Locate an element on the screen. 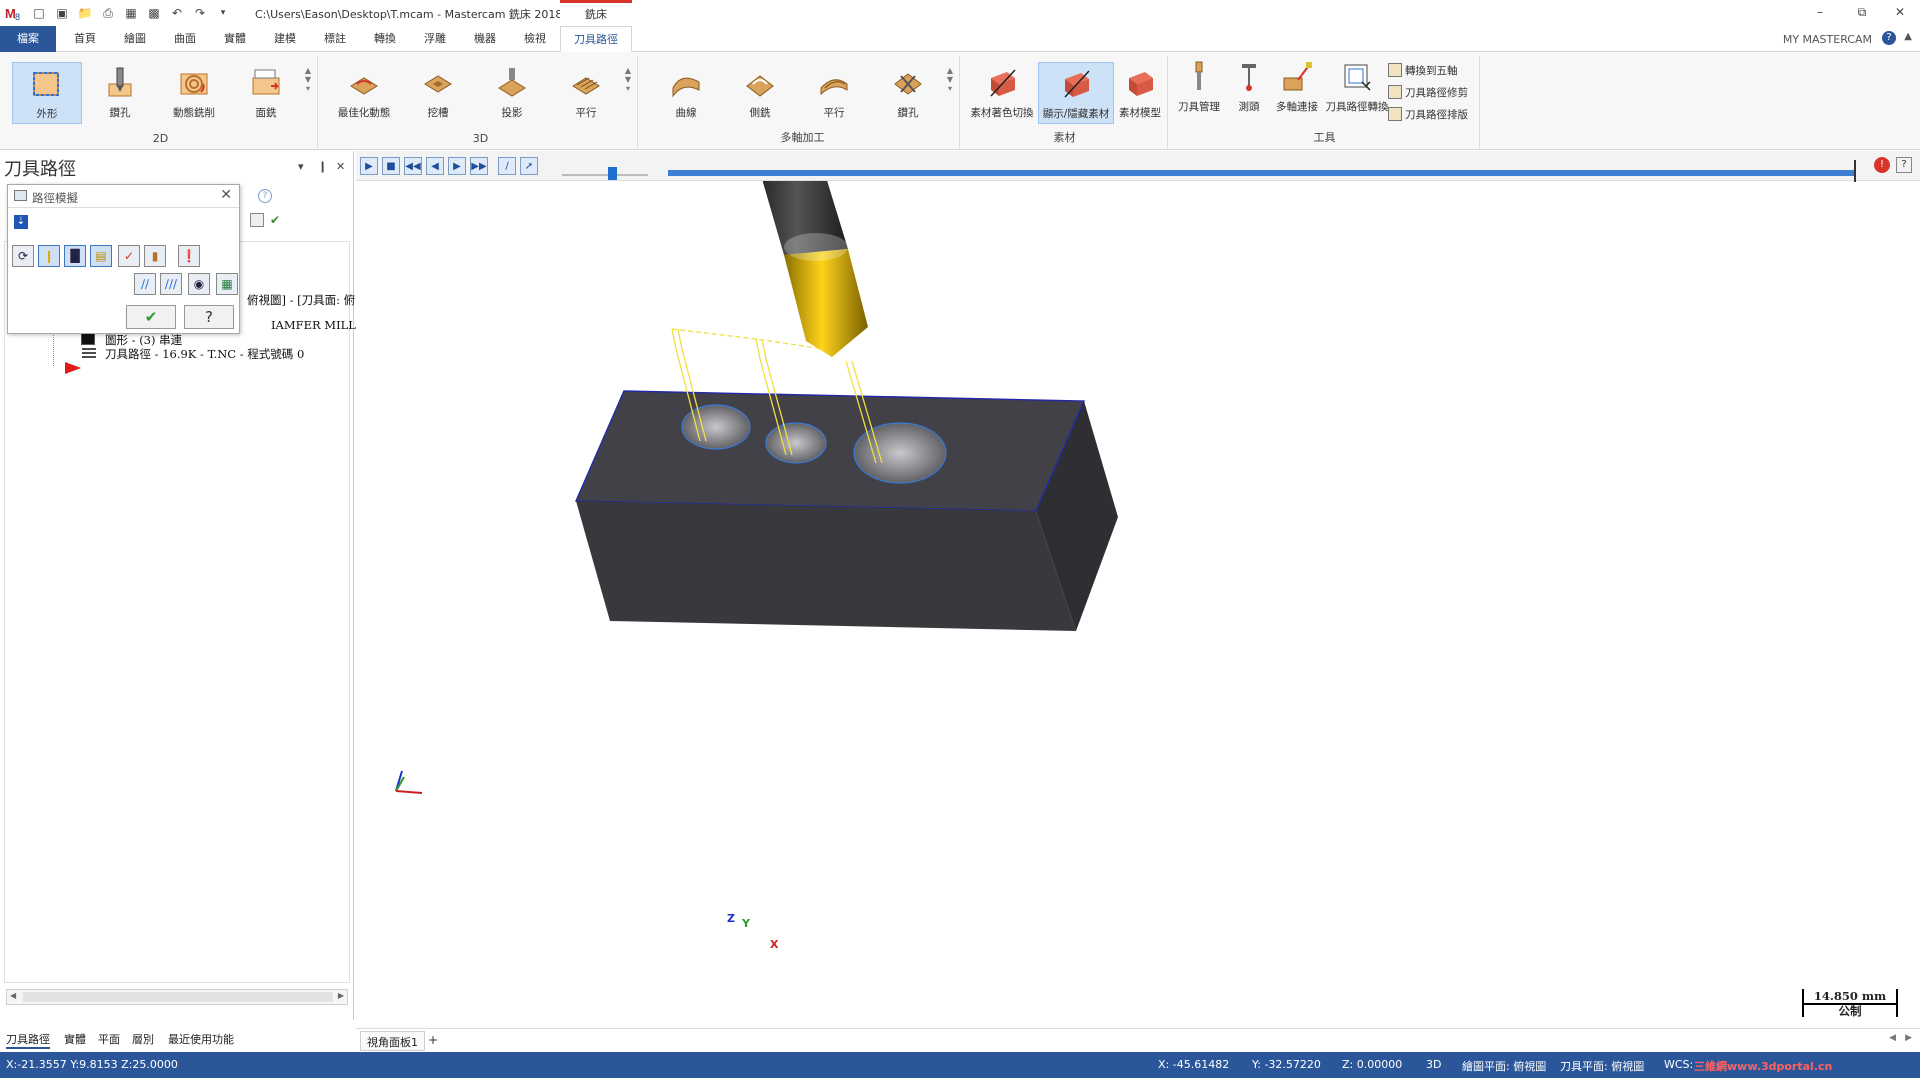 This screenshot has height=1078, width=1920. minimize-button: – is located at coordinates (1820, 13).